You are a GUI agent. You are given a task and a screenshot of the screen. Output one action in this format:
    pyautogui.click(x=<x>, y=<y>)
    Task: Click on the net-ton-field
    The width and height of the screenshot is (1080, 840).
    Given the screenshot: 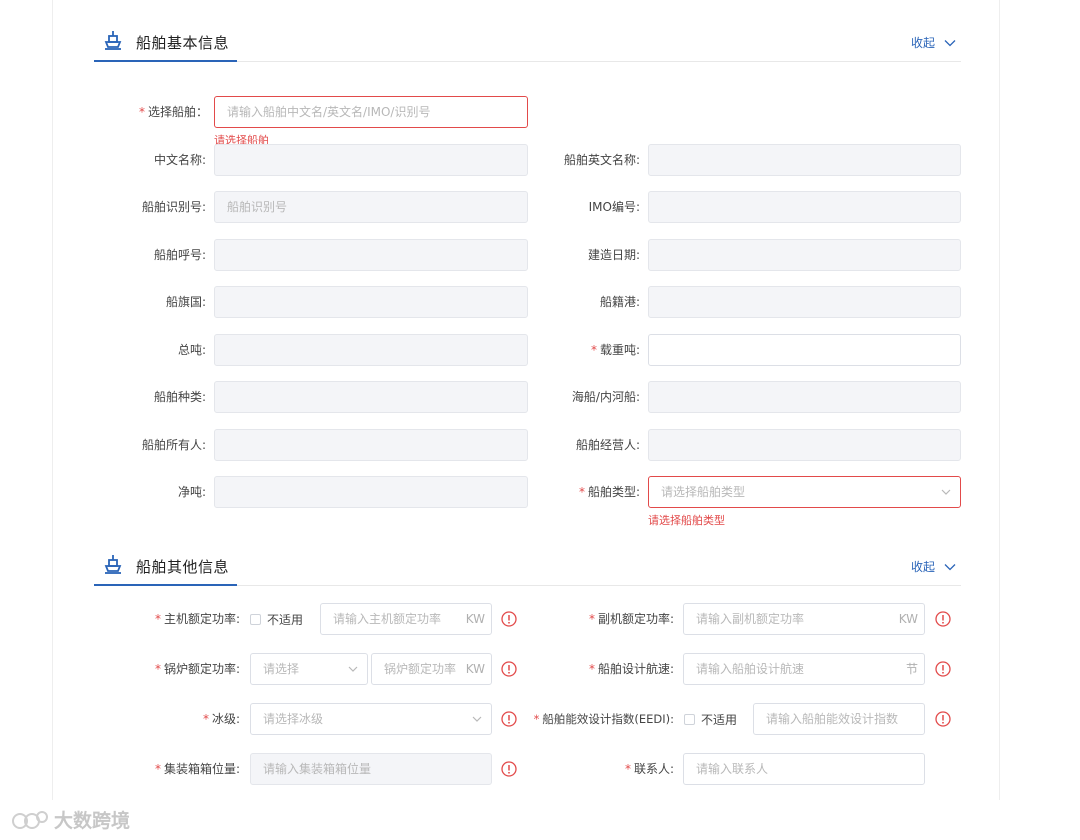 What is the action you would take?
    pyautogui.click(x=371, y=492)
    